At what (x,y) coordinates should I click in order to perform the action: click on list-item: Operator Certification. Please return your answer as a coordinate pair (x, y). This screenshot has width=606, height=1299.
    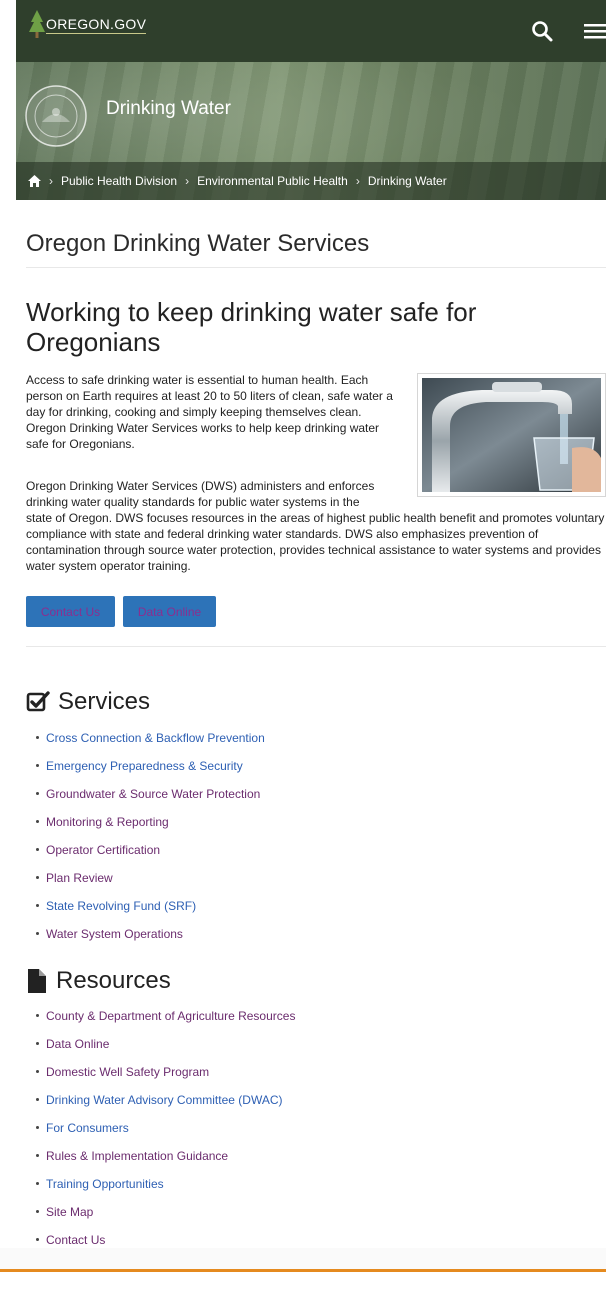
    Looking at the image, I should click on (150, 856).